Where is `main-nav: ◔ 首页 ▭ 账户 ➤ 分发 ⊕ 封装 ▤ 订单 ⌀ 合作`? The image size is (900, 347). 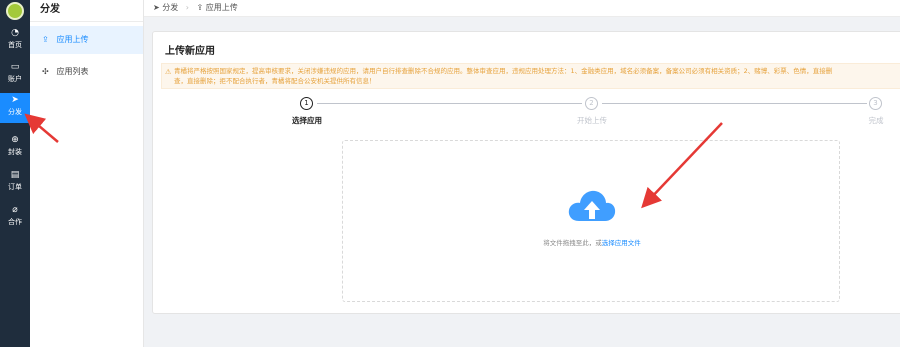 main-nav: ◔ 首页 ▭ 账户 ➤ 分发 ⊕ 封装 ▤ 订单 ⌀ 合作 is located at coordinates (15, 173).